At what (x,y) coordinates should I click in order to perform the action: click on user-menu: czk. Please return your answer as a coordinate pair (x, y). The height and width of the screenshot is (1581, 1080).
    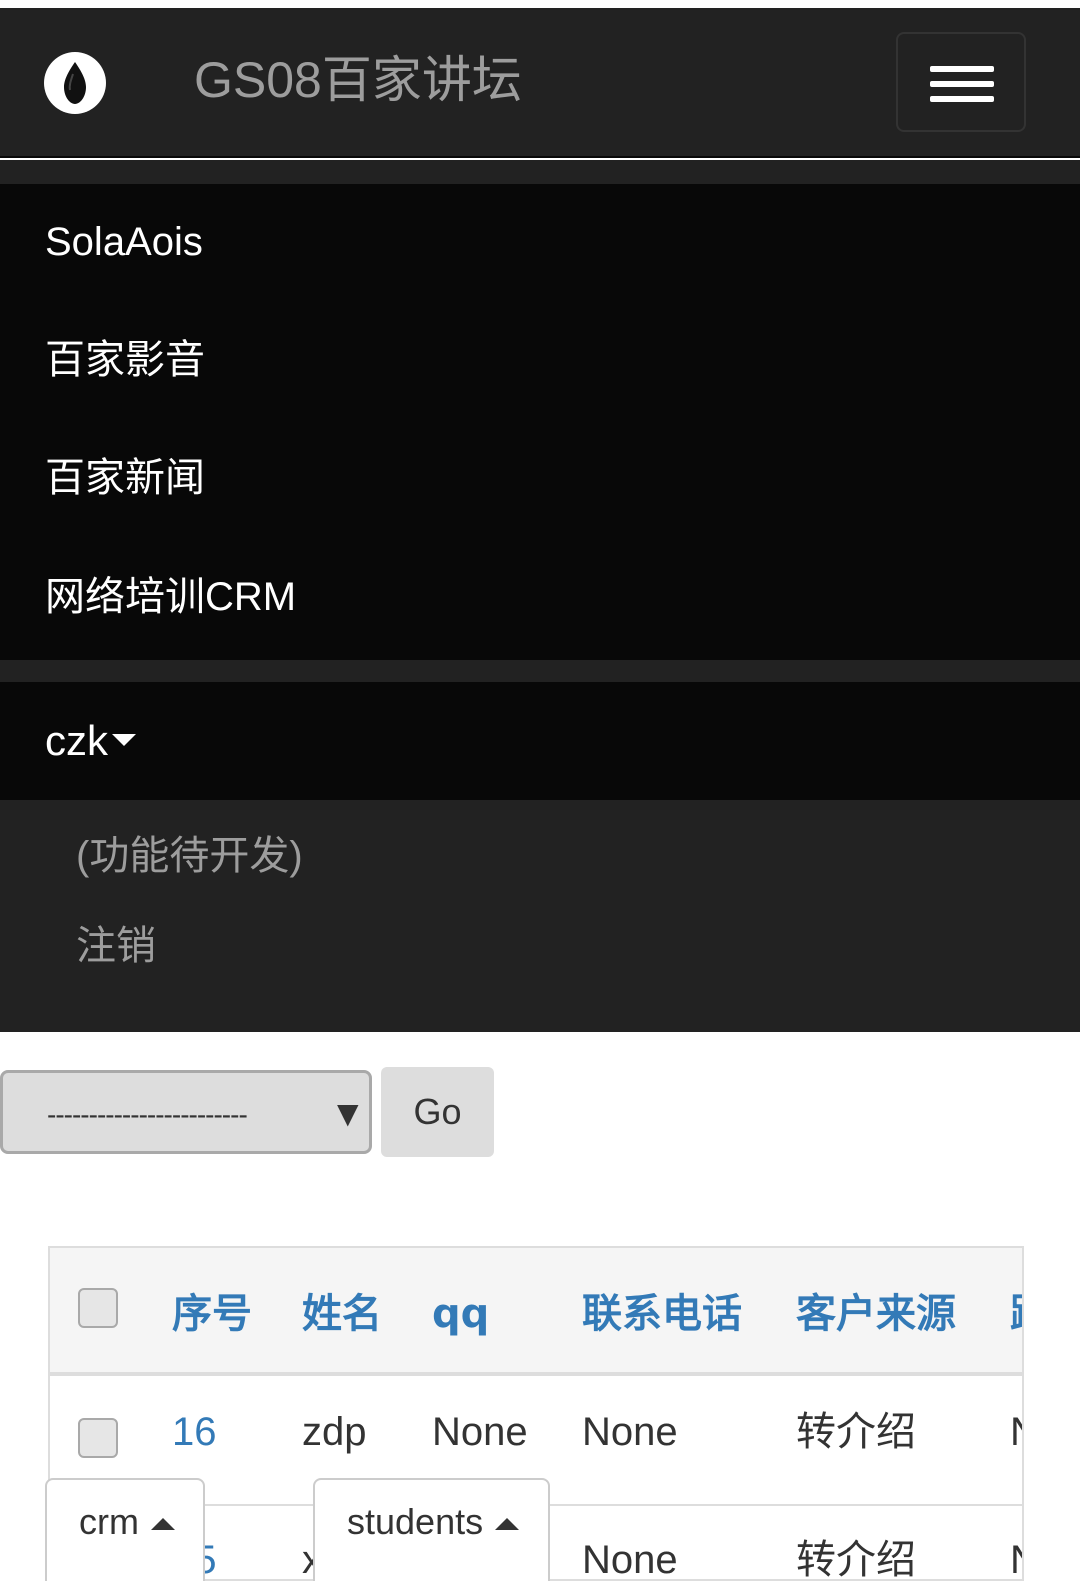
    Looking at the image, I should click on (540, 741).